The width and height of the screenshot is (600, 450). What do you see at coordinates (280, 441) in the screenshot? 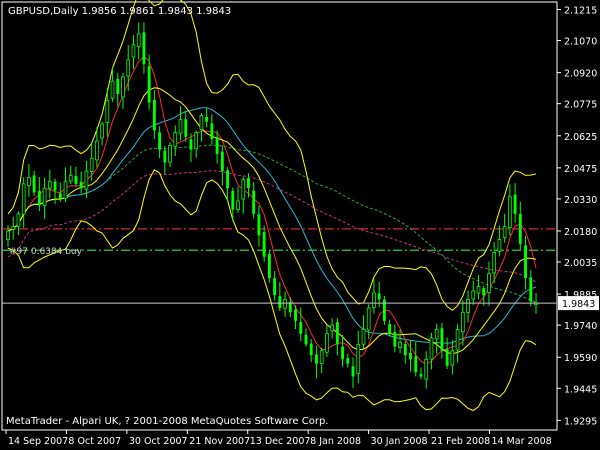
I see `time-tick-label: 13 Dec 2007` at bounding box center [280, 441].